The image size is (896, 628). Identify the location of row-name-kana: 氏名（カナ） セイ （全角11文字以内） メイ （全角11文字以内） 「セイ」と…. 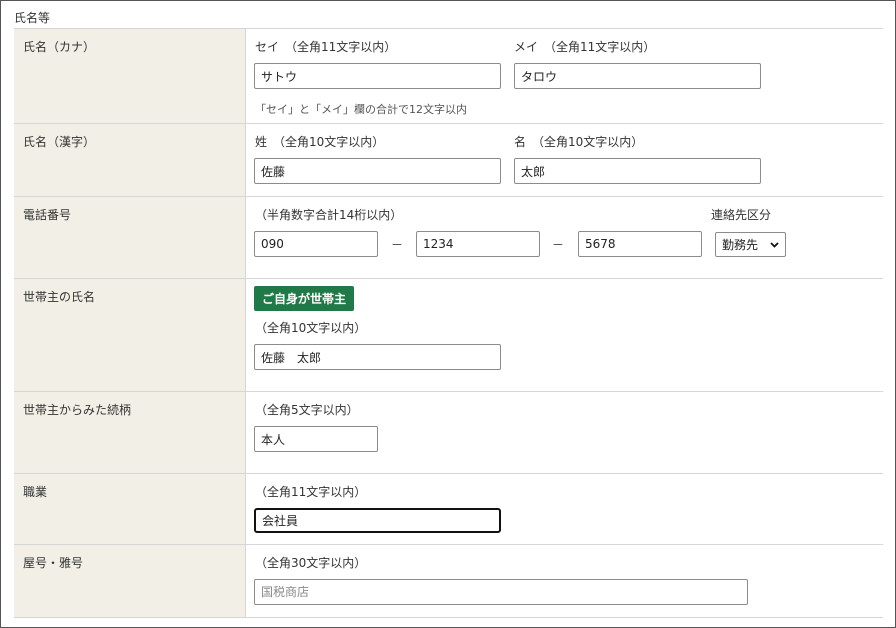
(448, 76).